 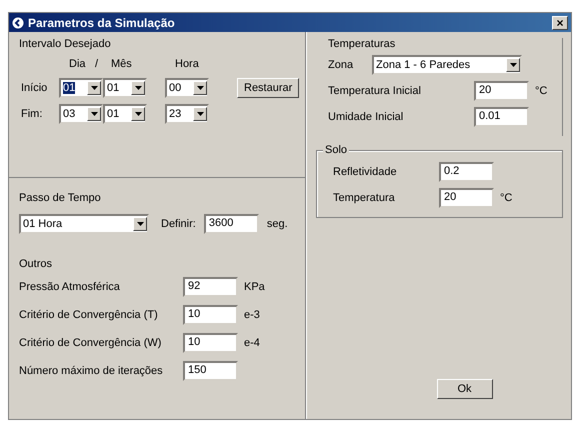 What do you see at coordinates (96, 64) in the screenshot?
I see `column-header: /` at bounding box center [96, 64].